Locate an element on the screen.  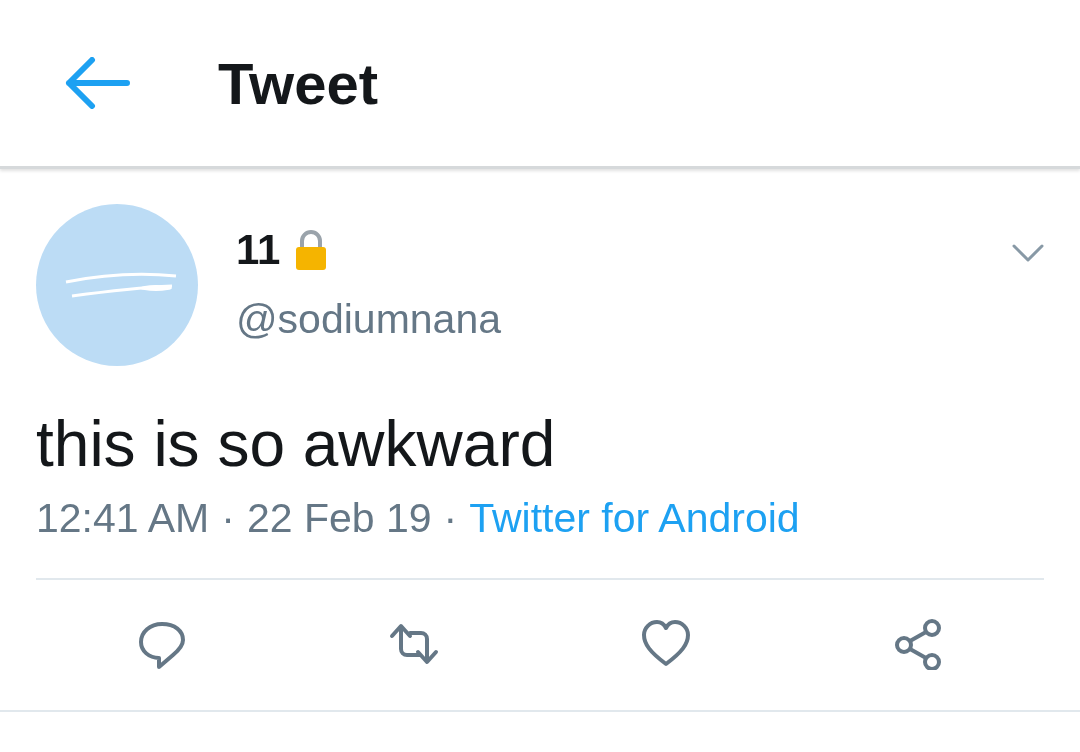
share-icon is located at coordinates (918, 643).